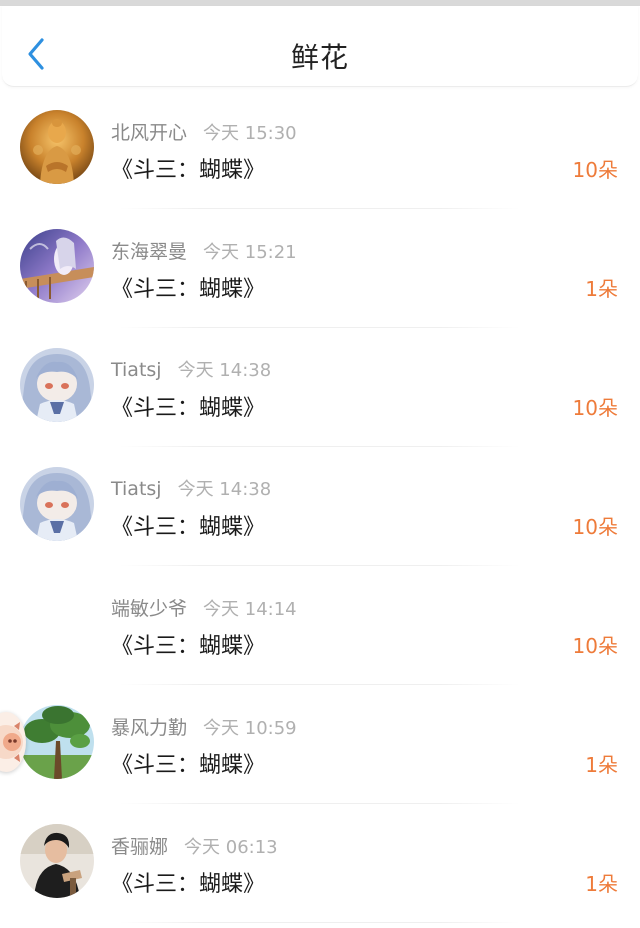 The height and width of the screenshot is (928, 640). I want to click on timestamp: 今天 10:59, so click(250, 728).